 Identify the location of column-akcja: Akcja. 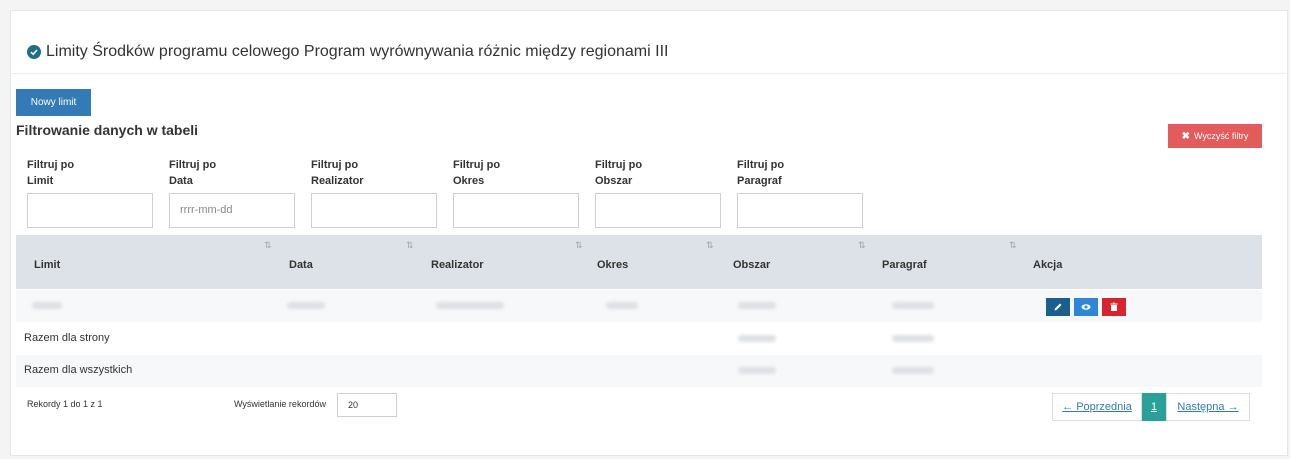
(1048, 265).